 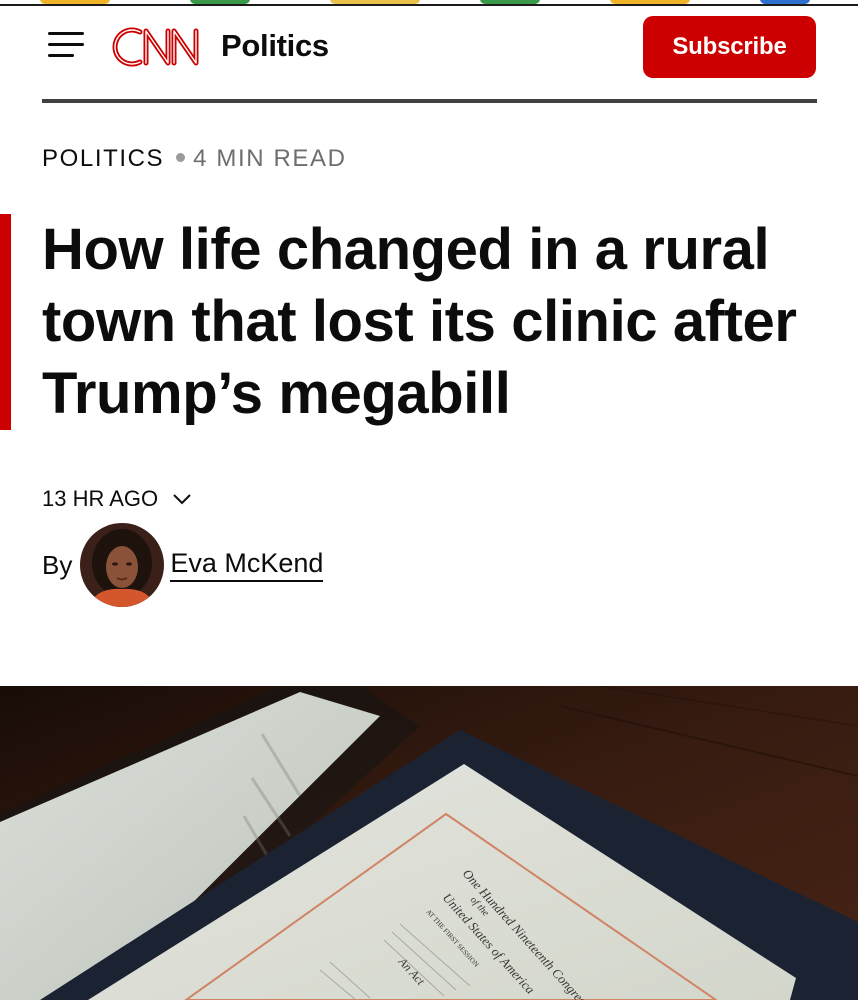 I want to click on byline: By Eva McKend, so click(x=183, y=565).